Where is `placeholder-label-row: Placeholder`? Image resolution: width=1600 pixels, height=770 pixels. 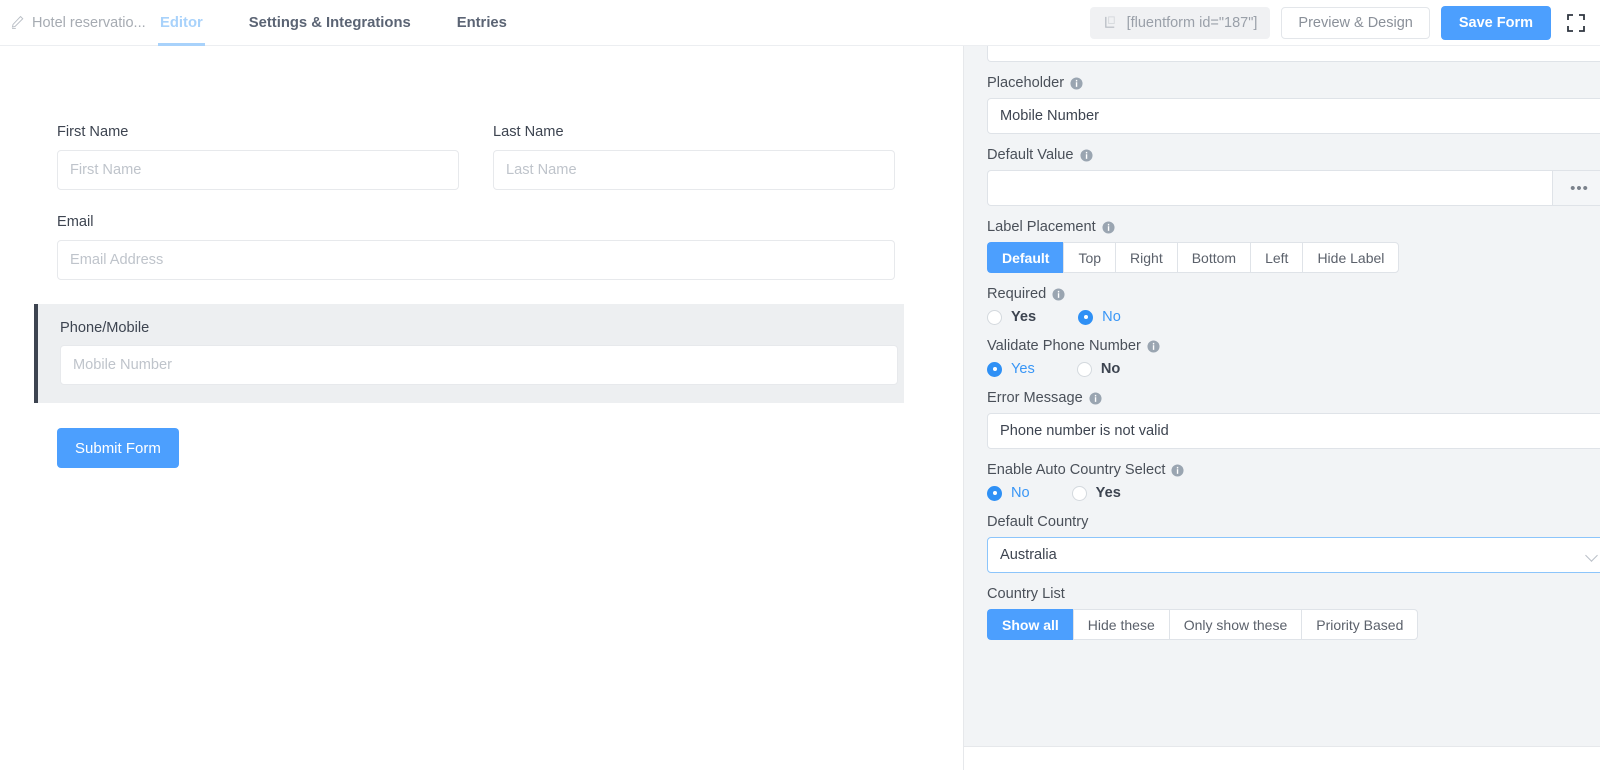
placeholder-label-row: Placeholder is located at coordinates (1293, 83).